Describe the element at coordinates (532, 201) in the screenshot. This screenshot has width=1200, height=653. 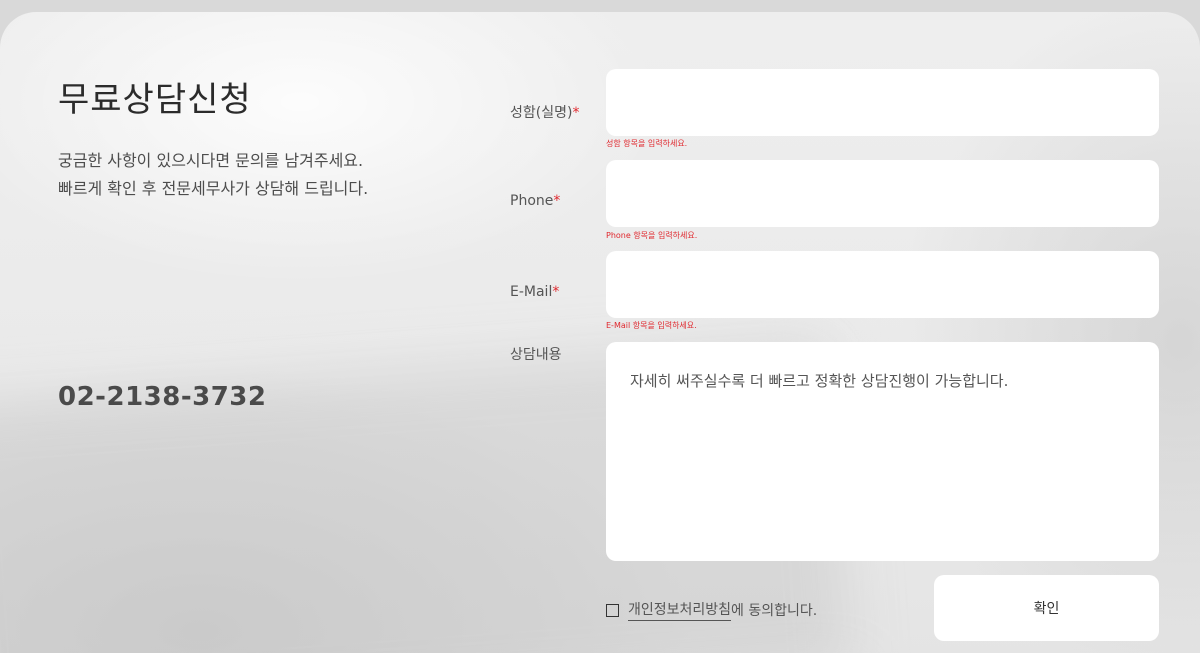
I see `phone-label-text: Phone` at that location.